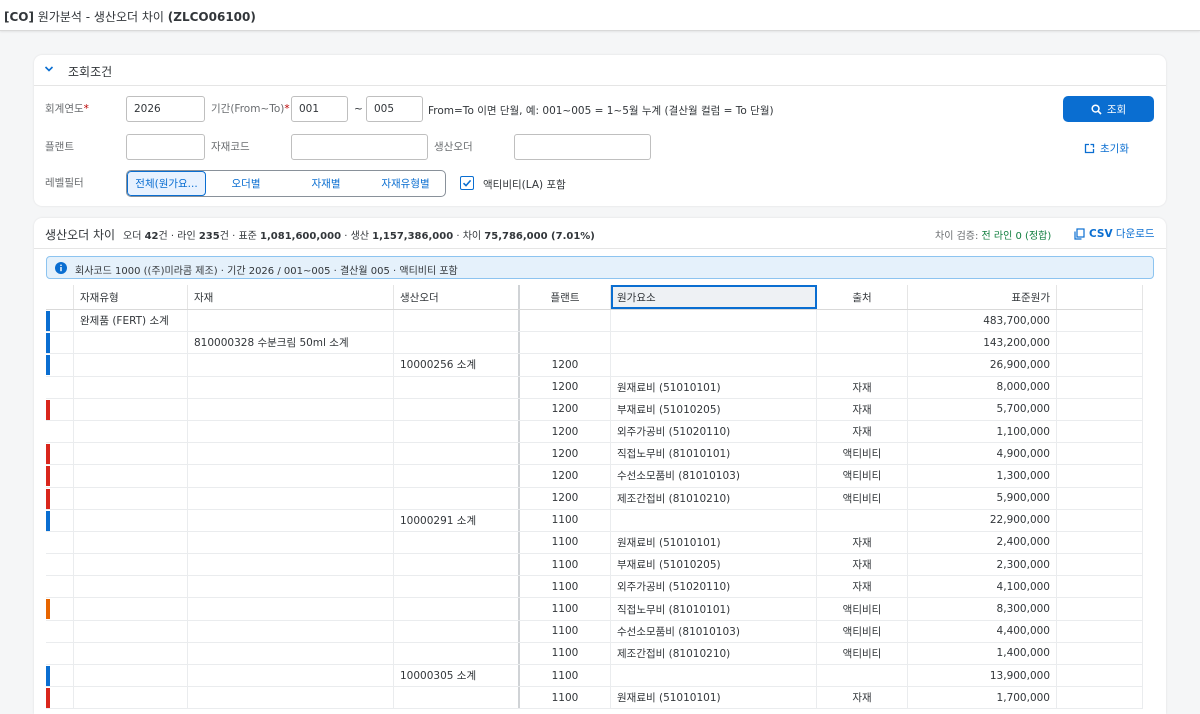  I want to click on fiscal-year-input: 2026, so click(165, 109).